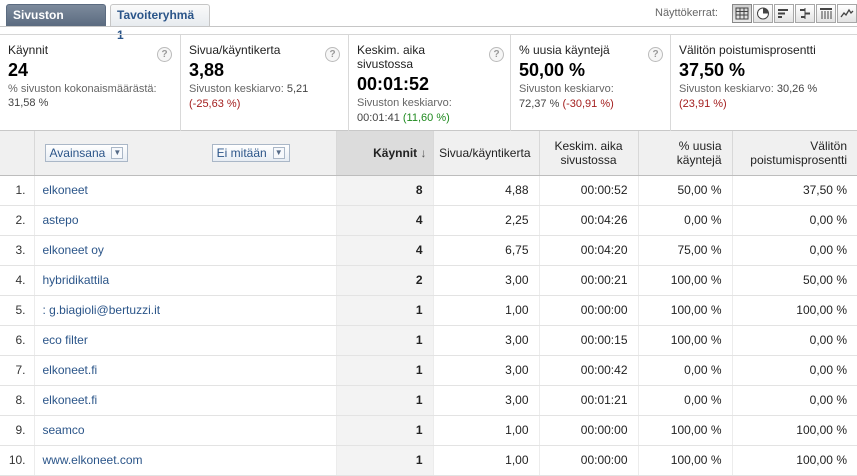 The width and height of the screenshot is (857, 476). Describe the element at coordinates (794, 250) in the screenshot. I see `row-bounce-rate: 0,00 %` at that location.